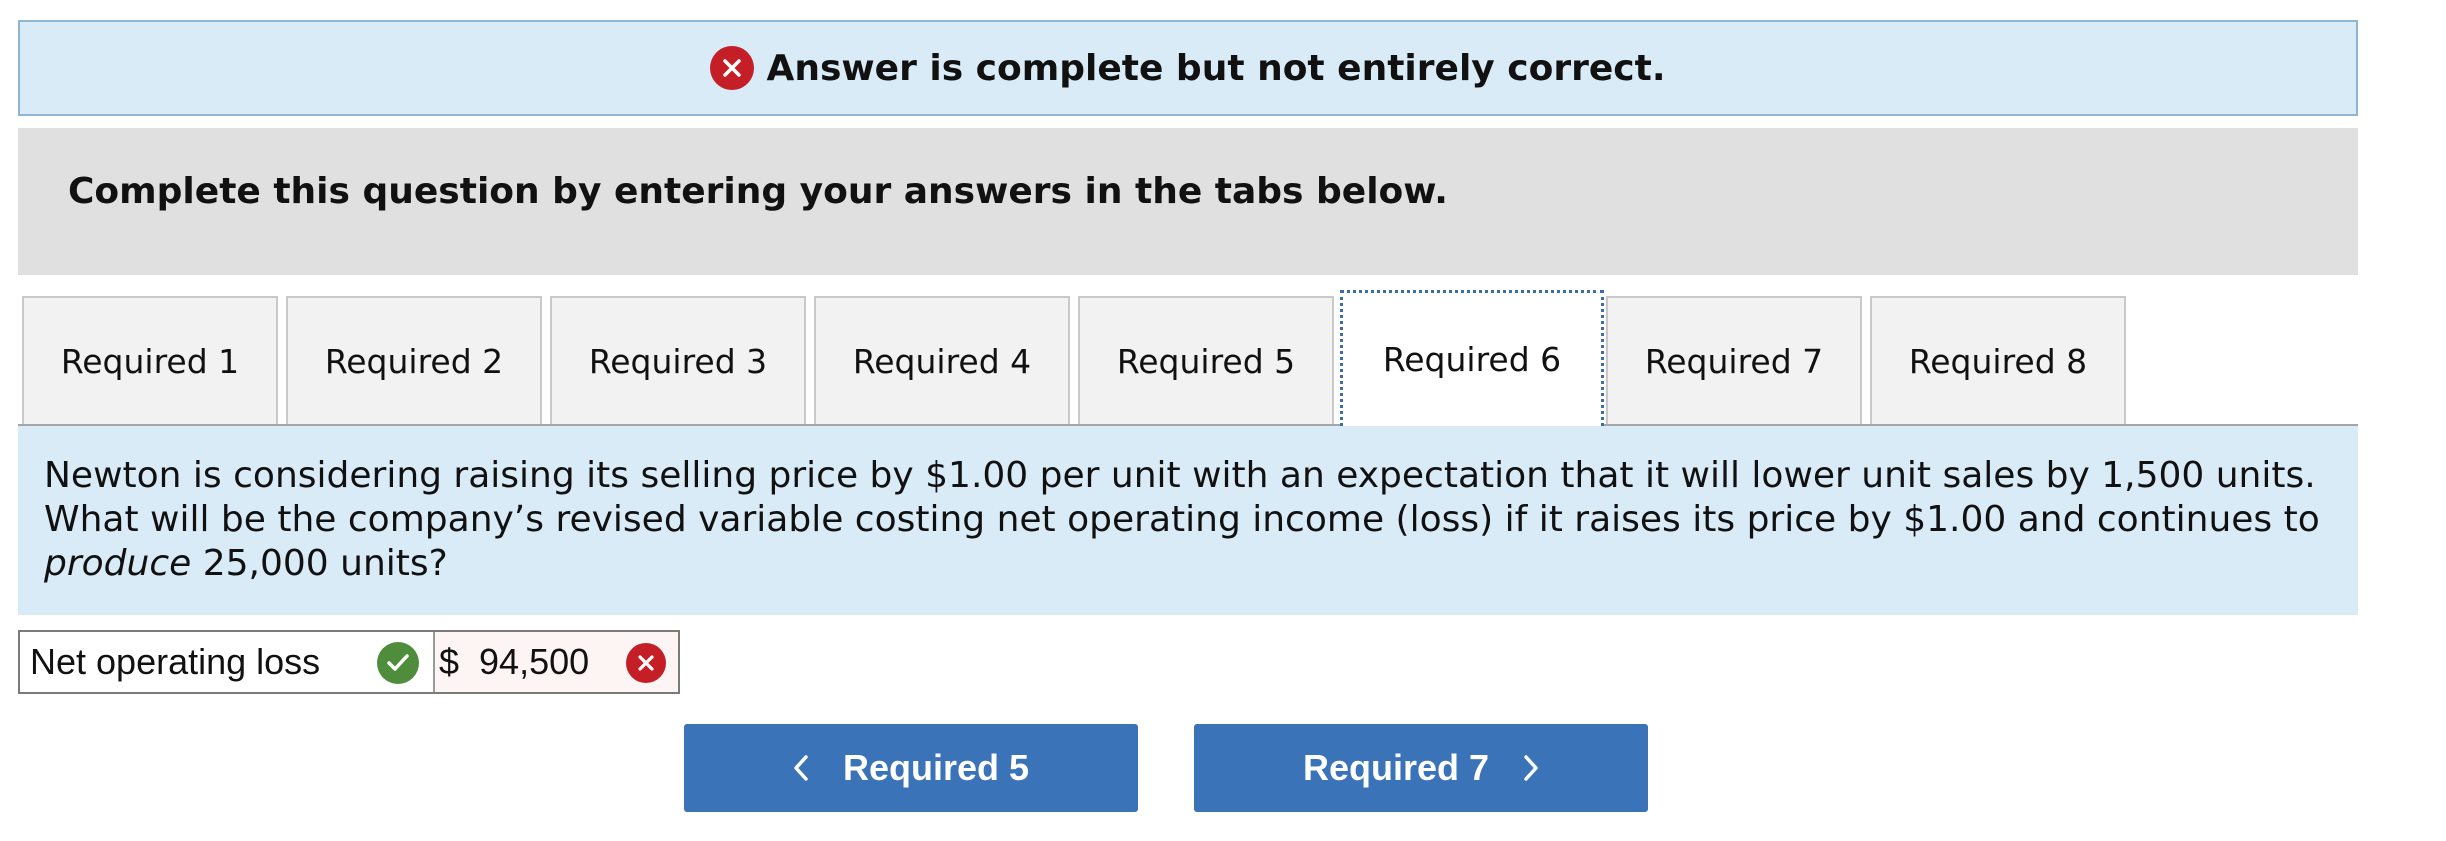  I want to click on question-emphasis: produce, so click(118, 563).